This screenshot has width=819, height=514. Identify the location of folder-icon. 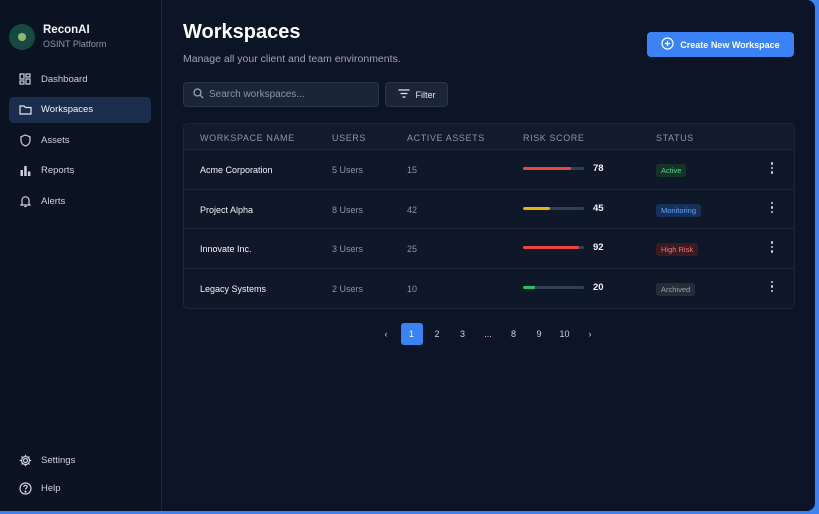
(25, 110).